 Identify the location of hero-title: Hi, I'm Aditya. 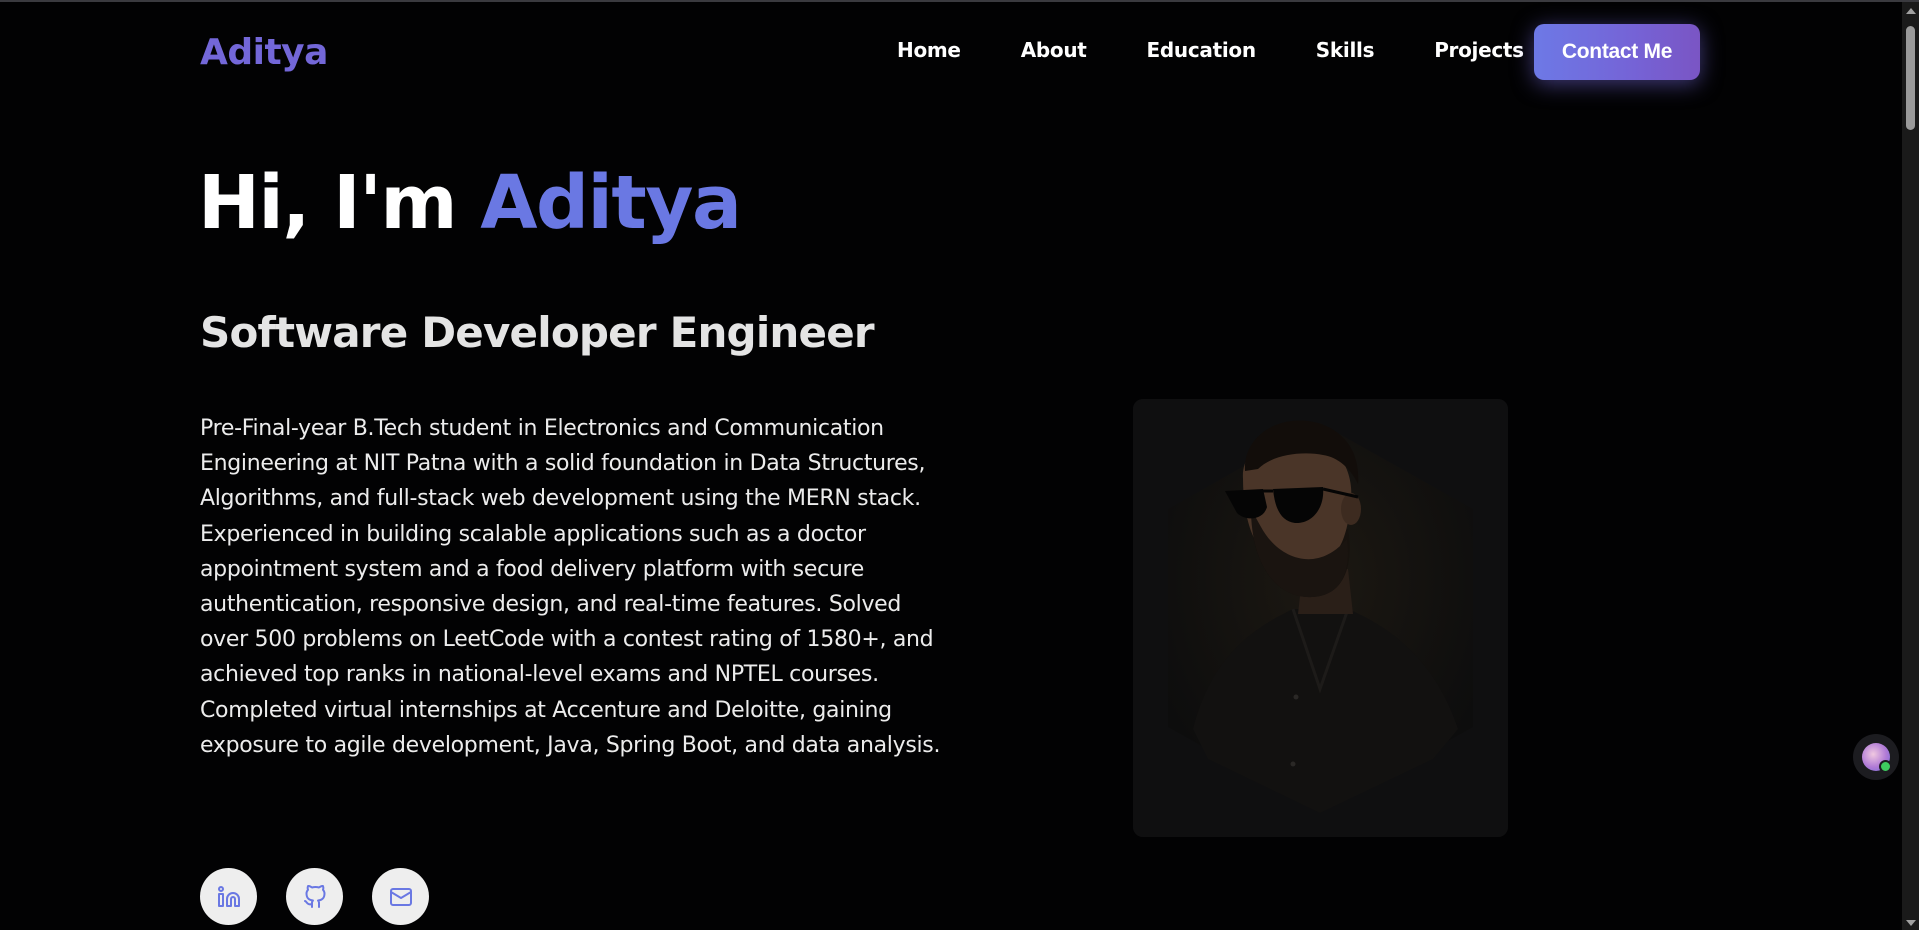
(470, 203).